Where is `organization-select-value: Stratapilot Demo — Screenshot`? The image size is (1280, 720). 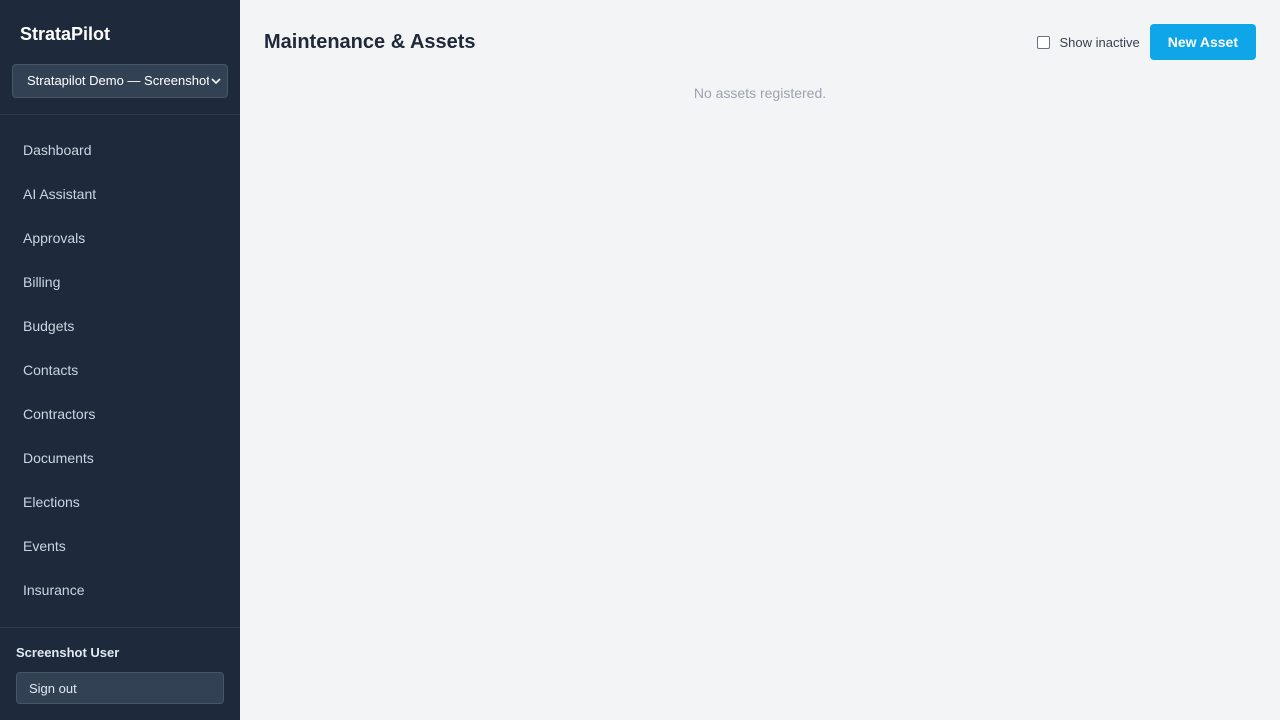 organization-select-value: Stratapilot Demo — Screenshot is located at coordinates (118, 80).